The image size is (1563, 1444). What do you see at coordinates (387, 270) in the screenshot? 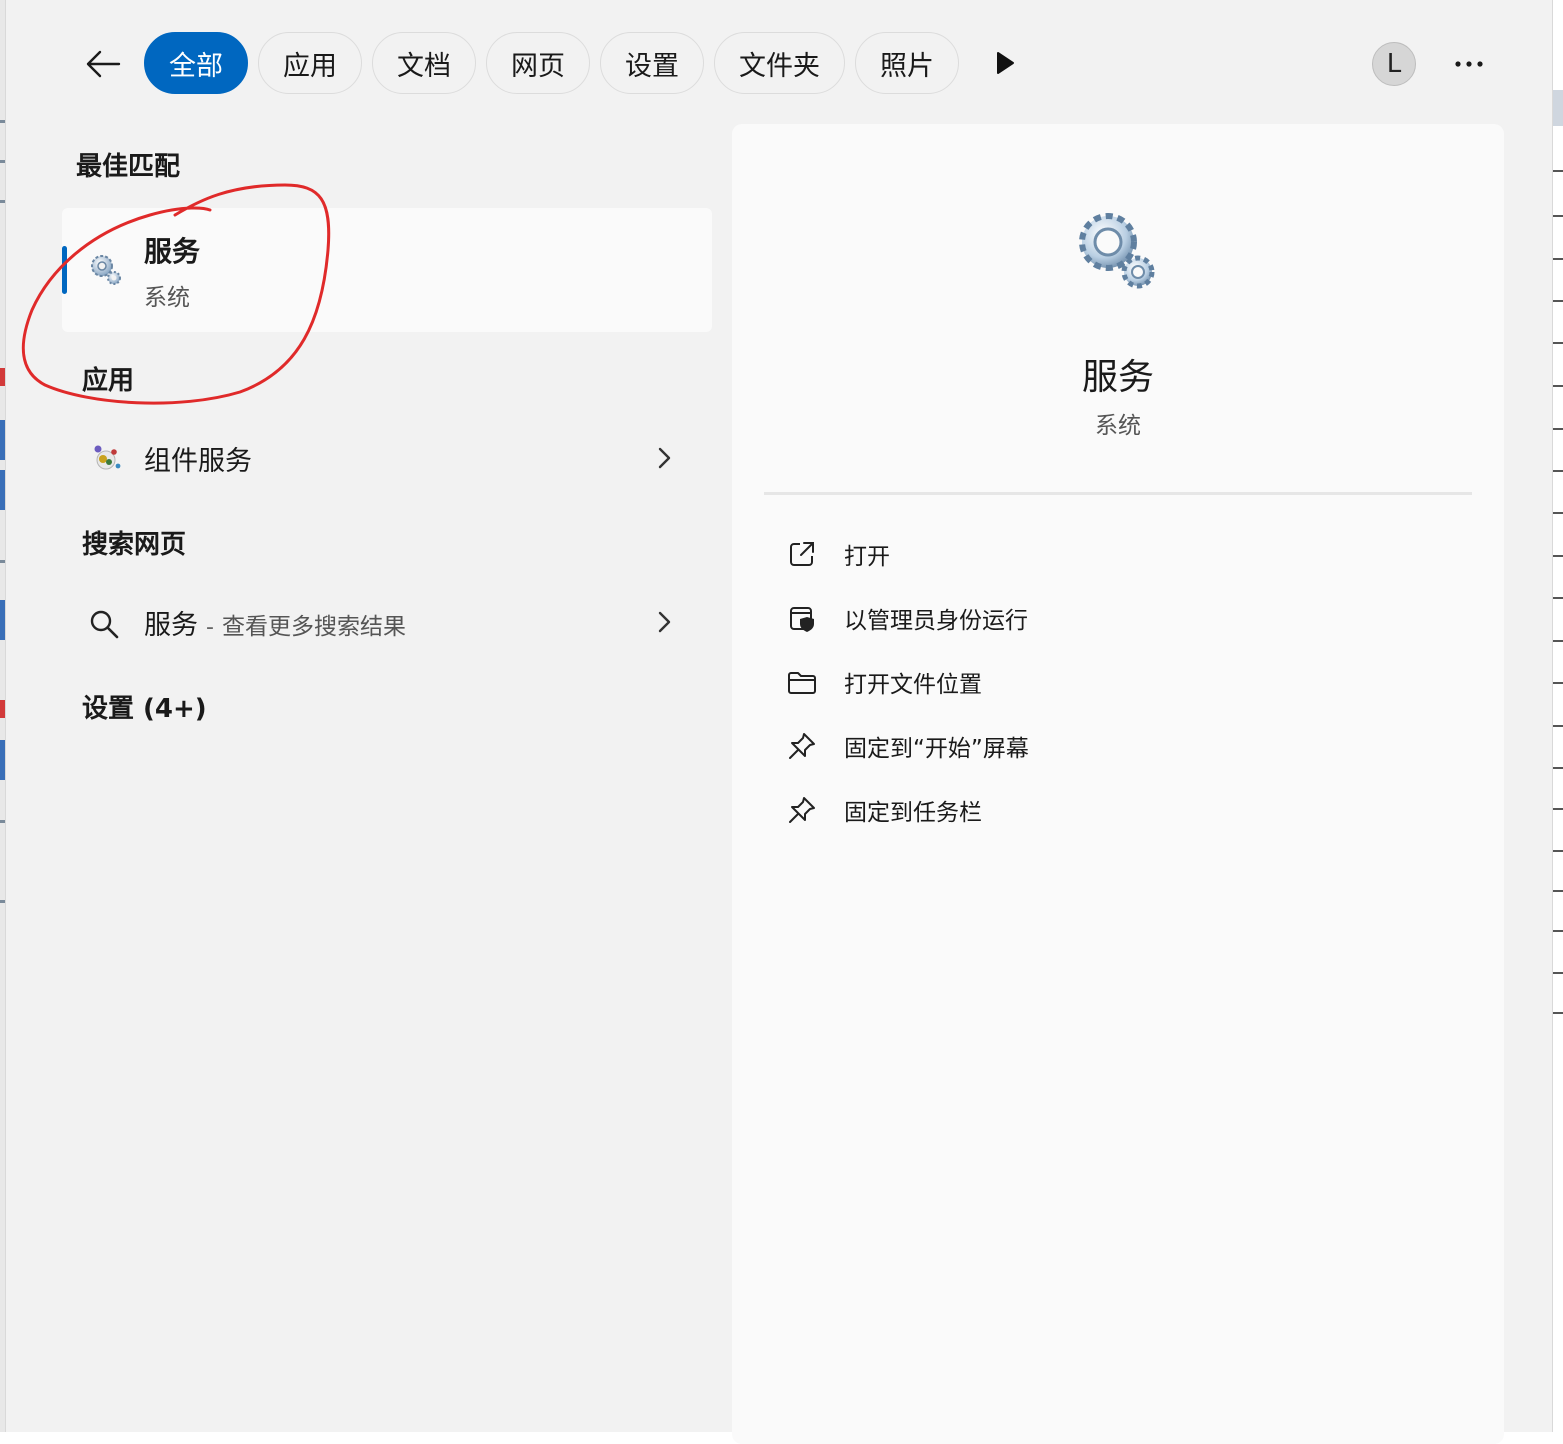
I see `best-match-result: 服务 系统` at bounding box center [387, 270].